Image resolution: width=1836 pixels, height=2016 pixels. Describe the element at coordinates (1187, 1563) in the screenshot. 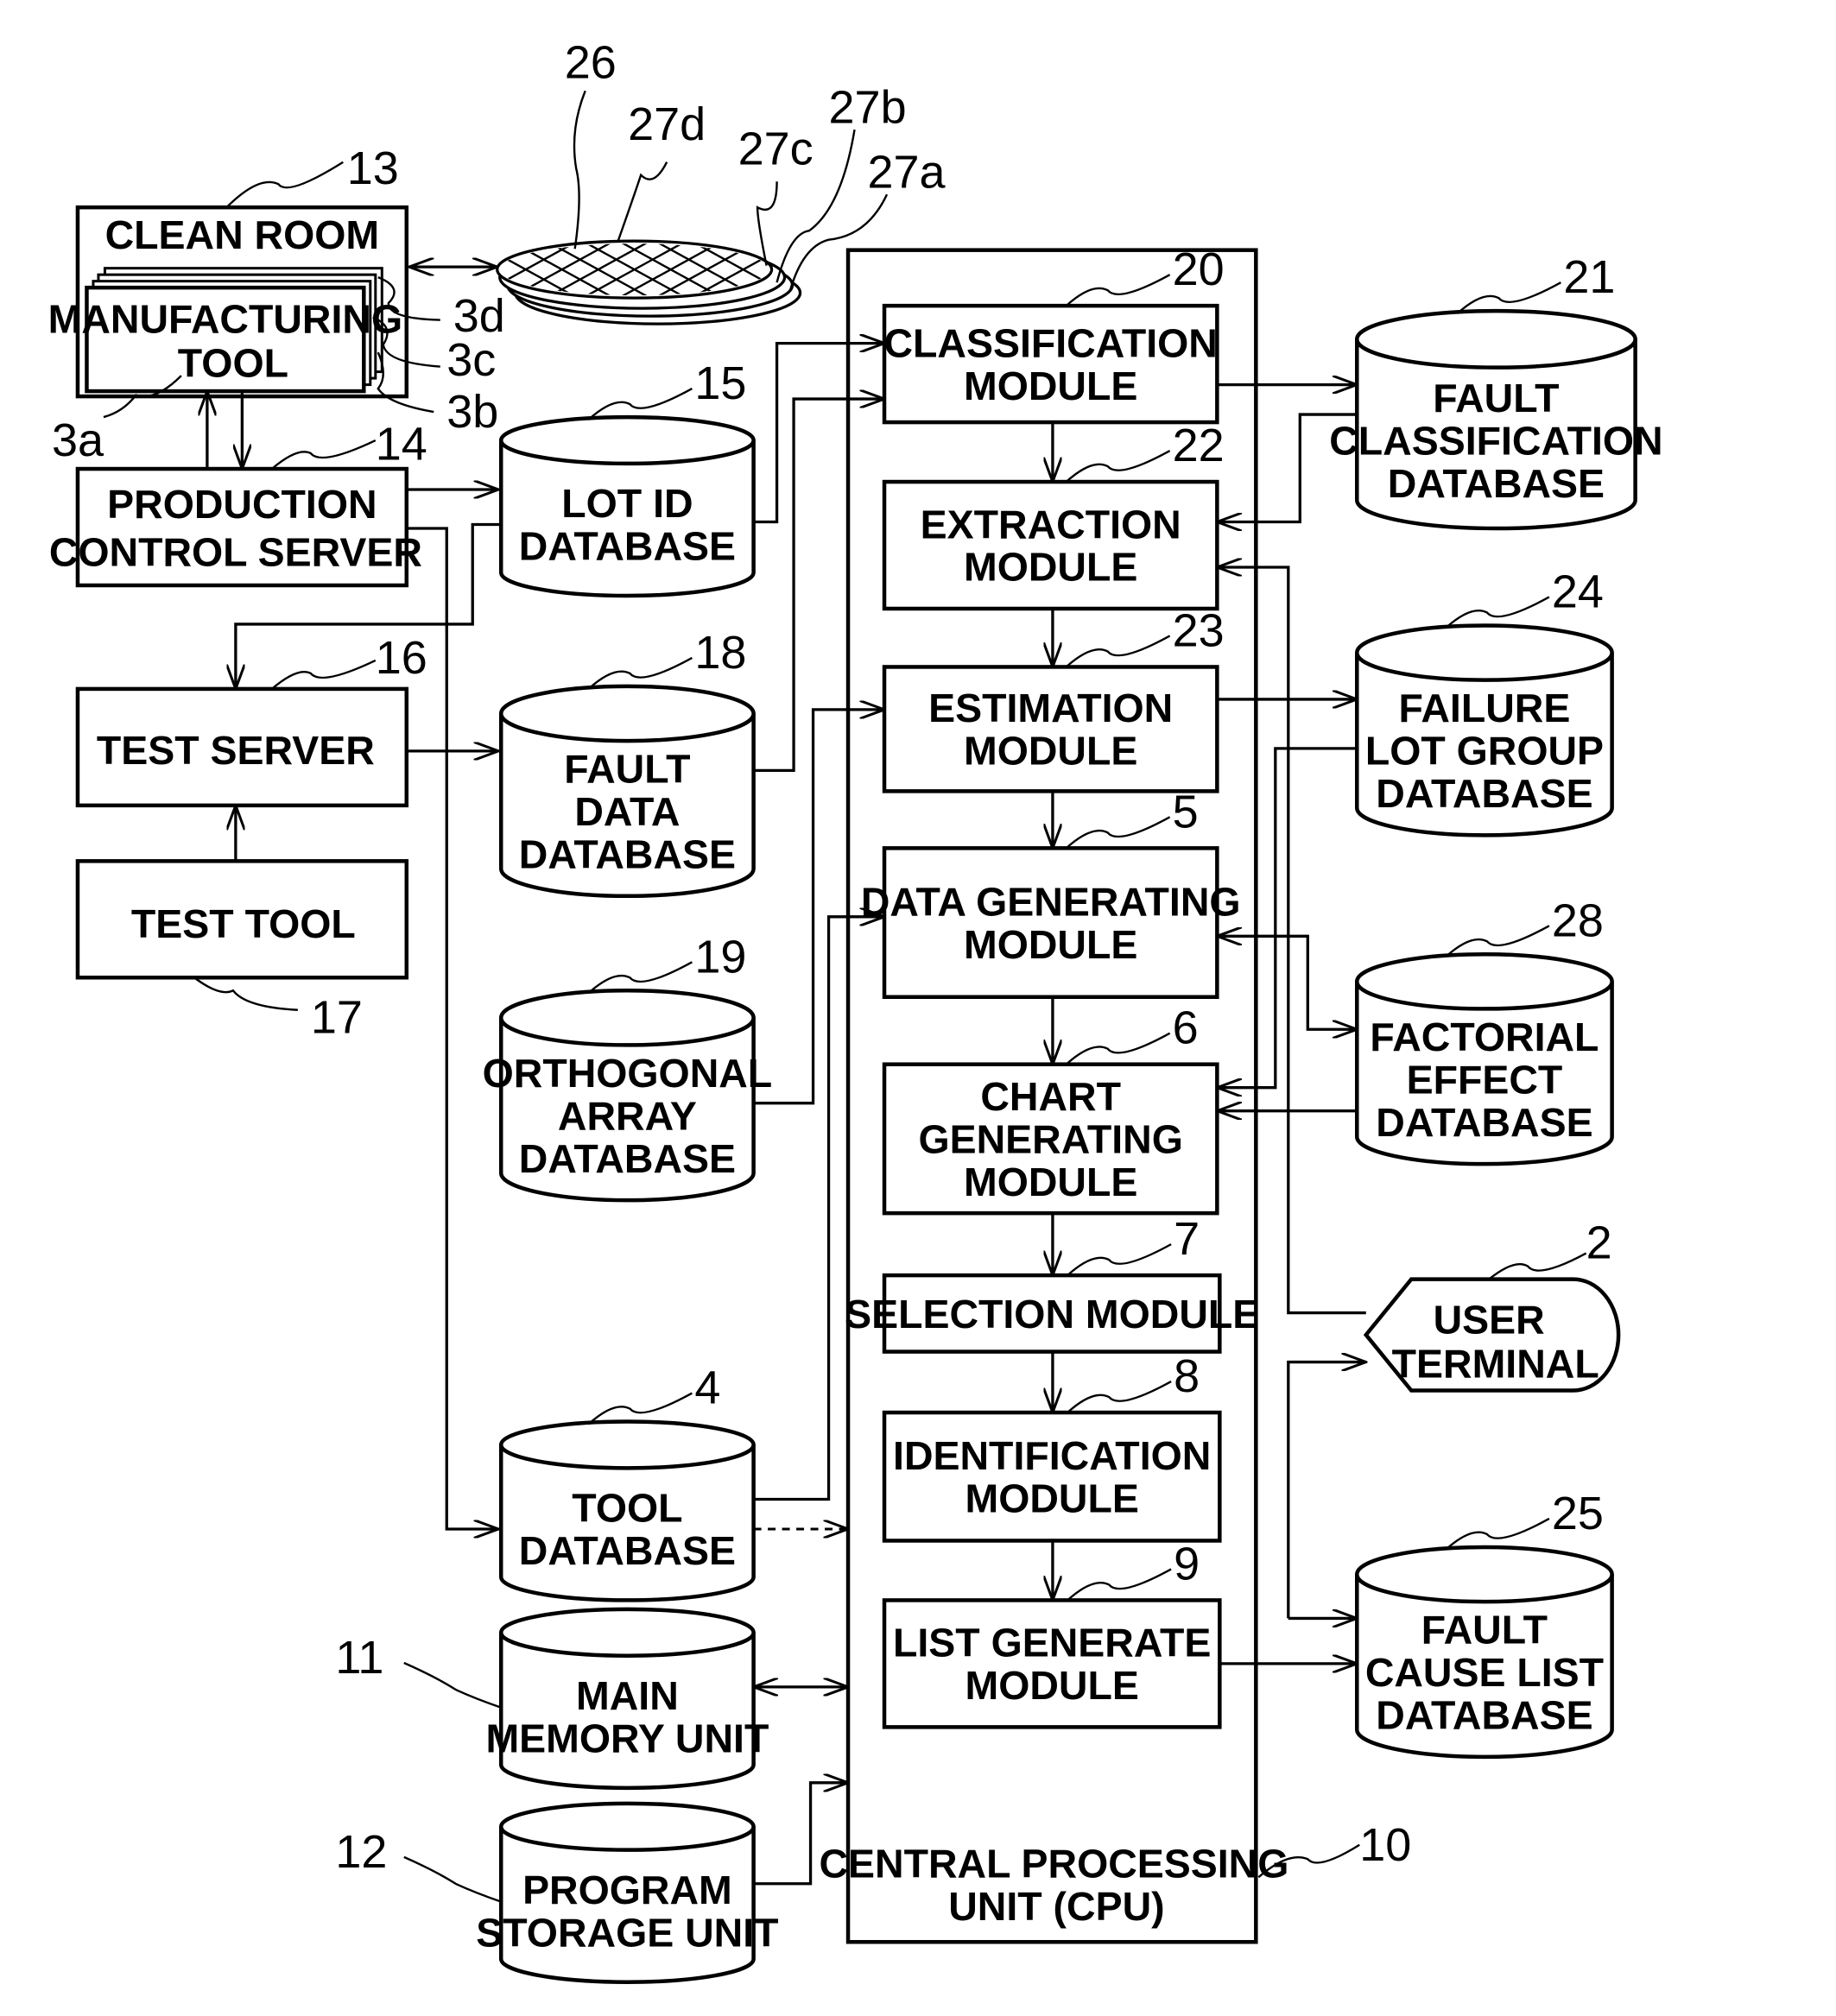

I see `ref-9: 9` at that location.